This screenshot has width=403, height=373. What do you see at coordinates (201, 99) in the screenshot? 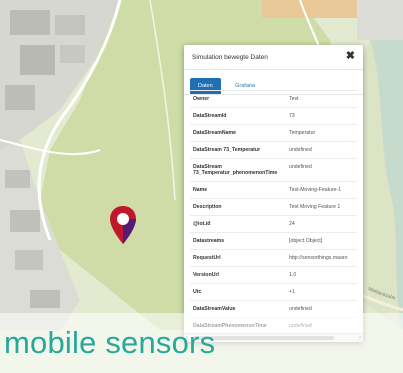
I see `attribute-key: Owner` at bounding box center [201, 99].